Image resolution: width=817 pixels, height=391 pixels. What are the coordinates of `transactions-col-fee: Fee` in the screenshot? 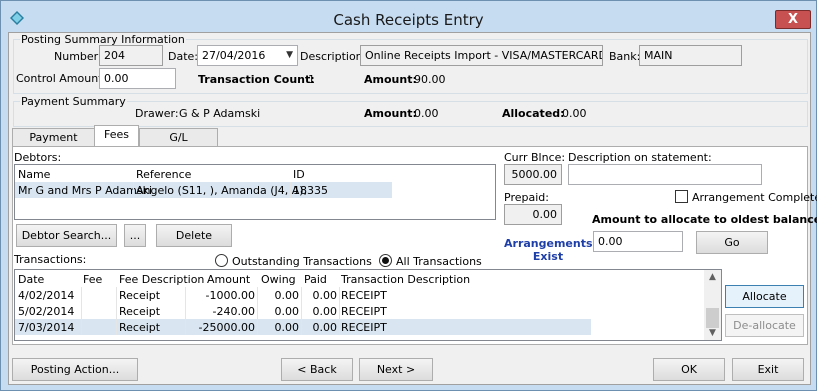 It's located at (92, 279).